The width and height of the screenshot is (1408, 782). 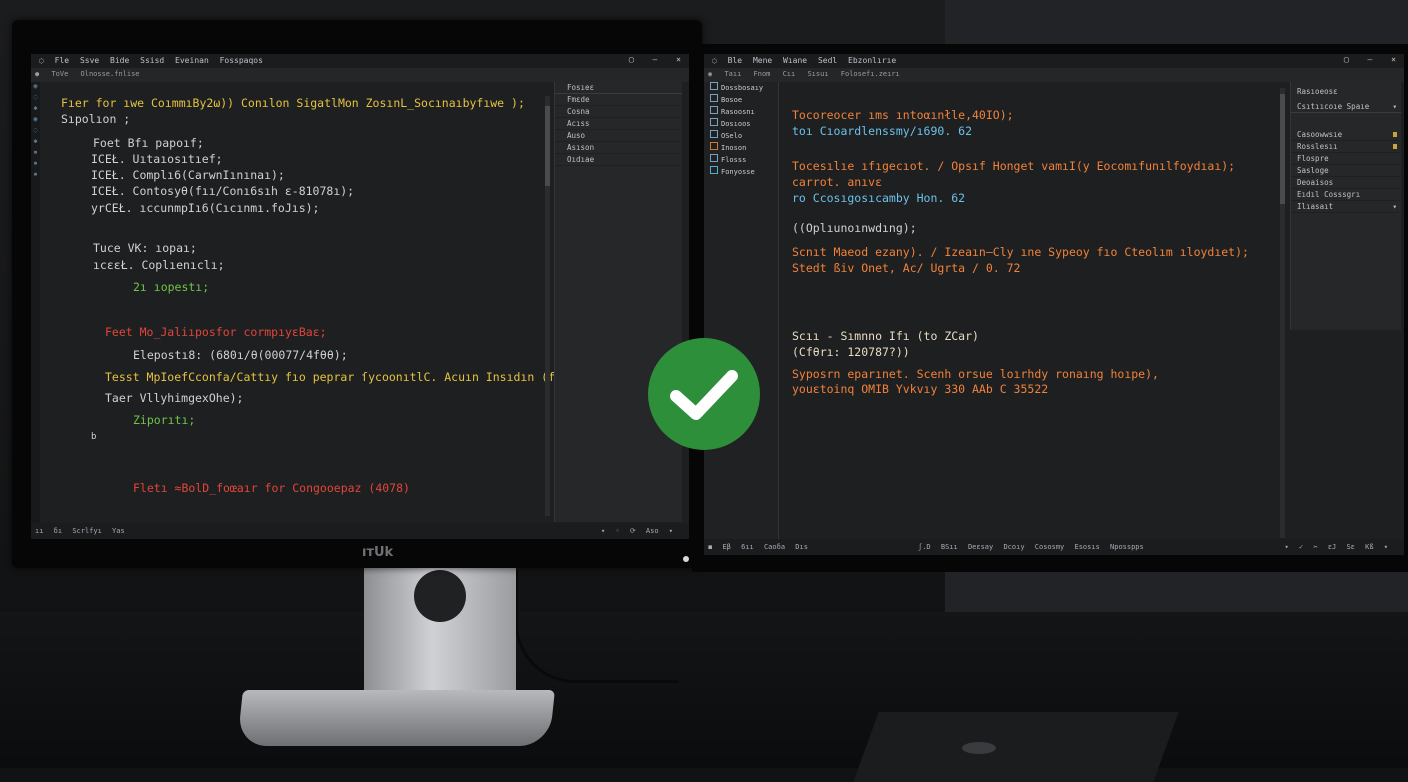 I want to click on app-icon: ◌, so click(x=714, y=60).